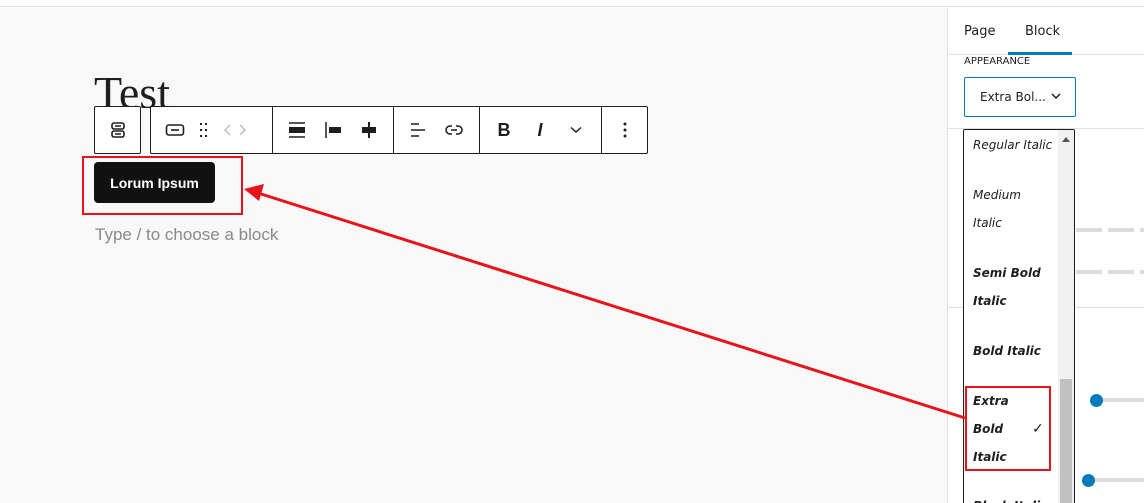 The image size is (1144, 503). Describe the element at coordinates (369, 130) in the screenshot. I see `justify-center-icon` at that location.